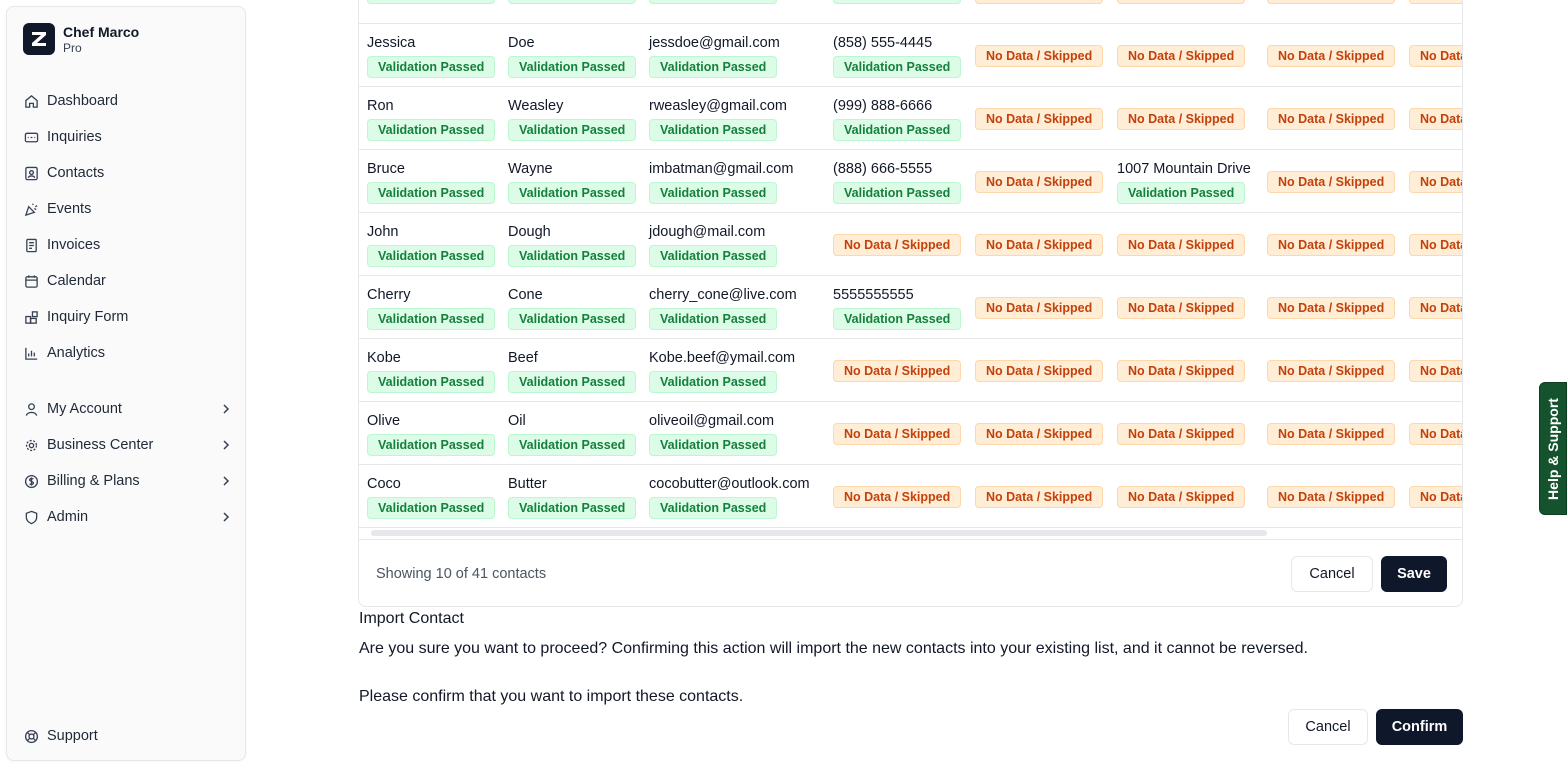  What do you see at coordinates (128, 736) in the screenshot?
I see `nav-item-support: Support` at bounding box center [128, 736].